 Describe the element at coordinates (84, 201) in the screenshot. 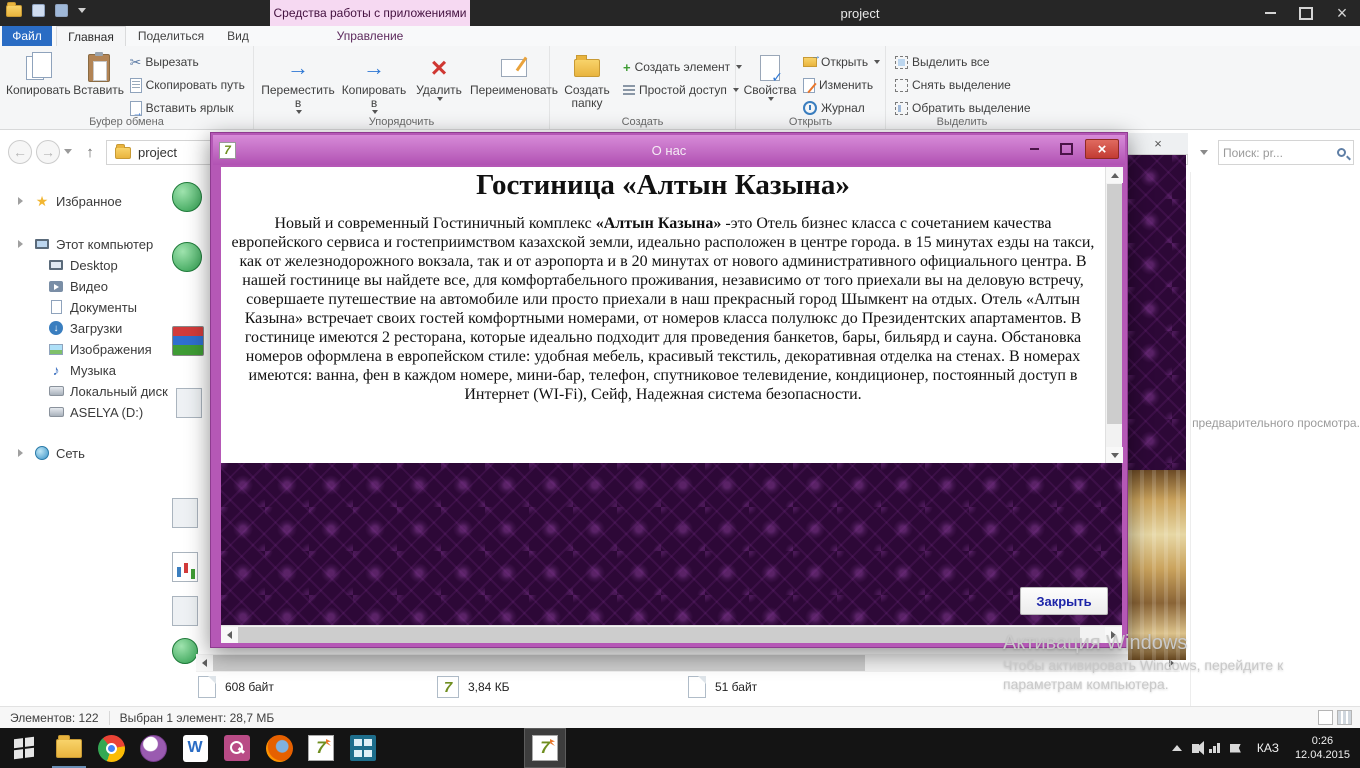

I see `sidebar-favorites: Избранное` at that location.